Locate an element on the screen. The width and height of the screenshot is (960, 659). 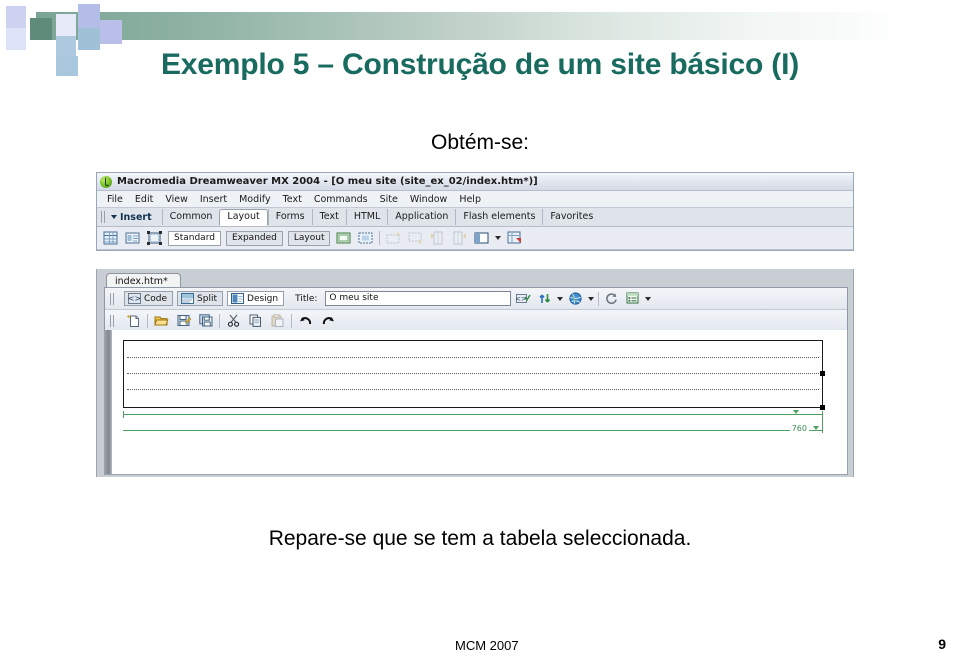
insert-layer-icon is located at coordinates (154, 238).